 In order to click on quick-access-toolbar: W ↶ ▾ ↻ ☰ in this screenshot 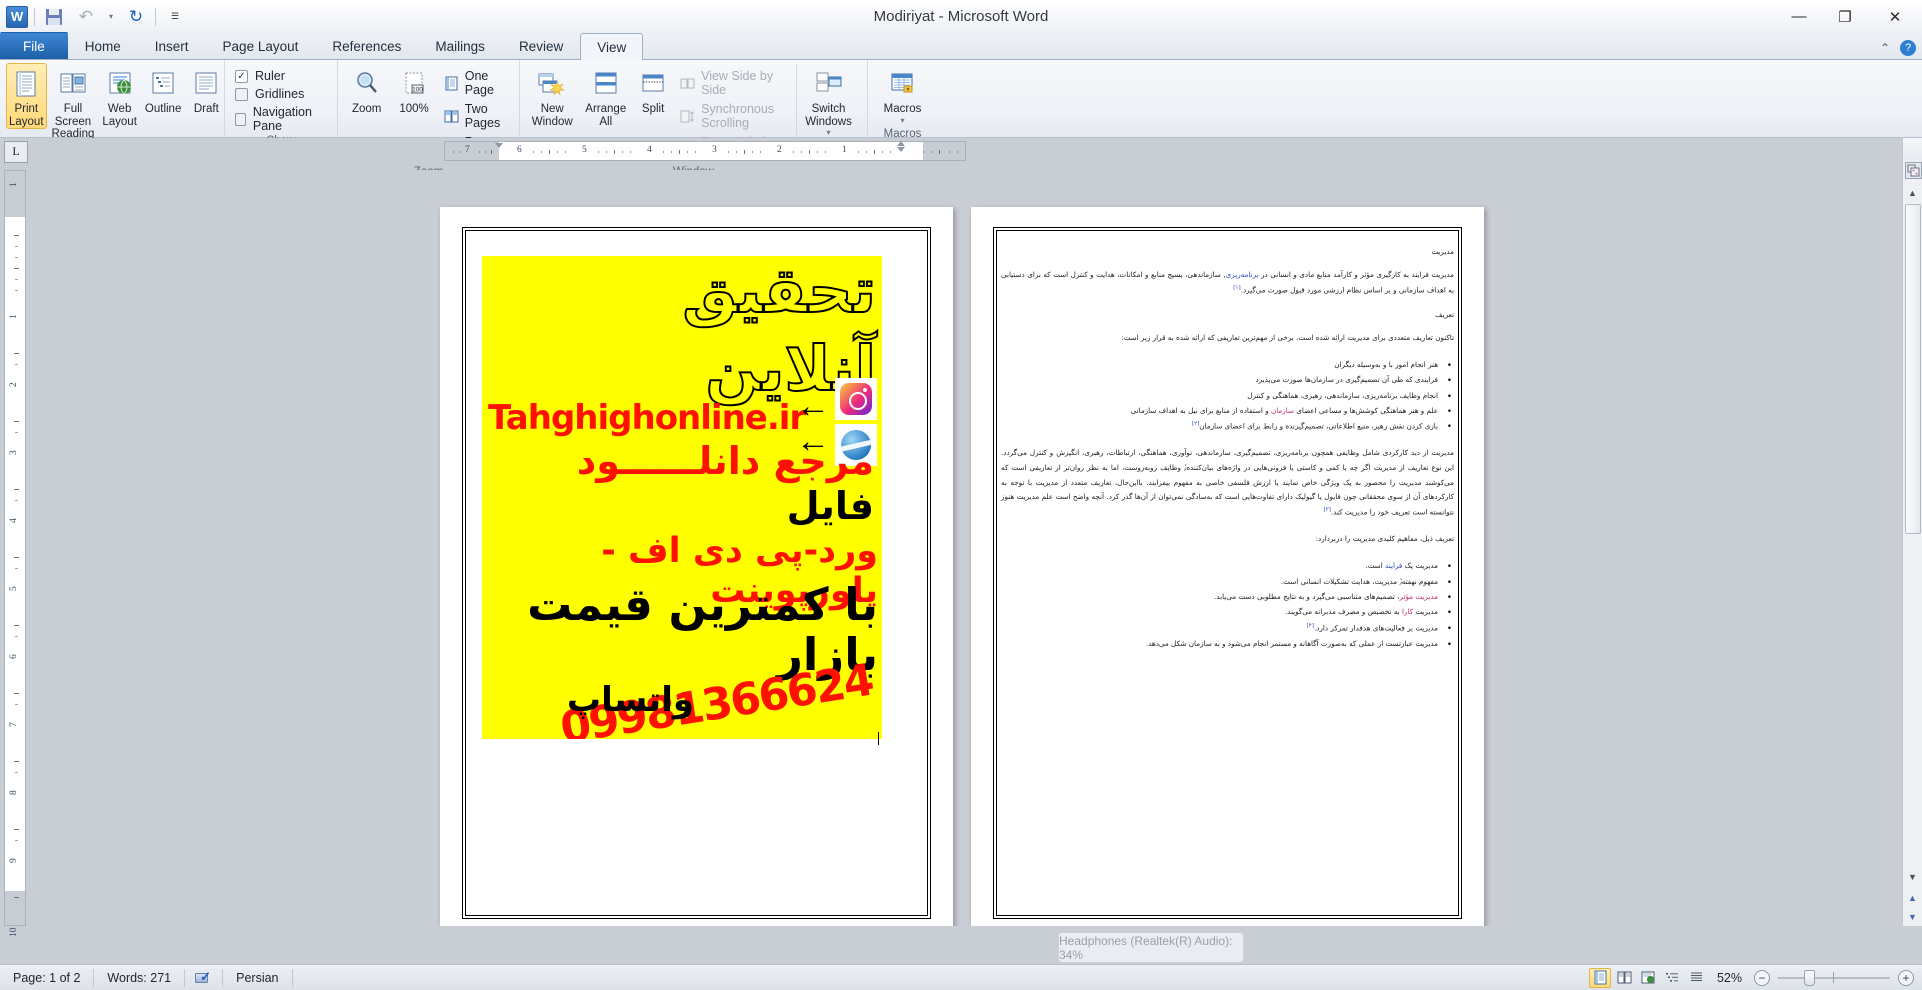, I will do `click(94, 17)`.